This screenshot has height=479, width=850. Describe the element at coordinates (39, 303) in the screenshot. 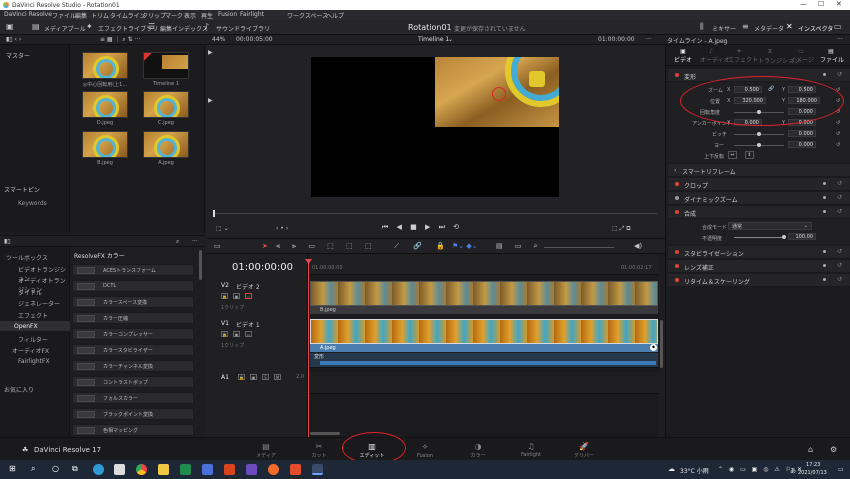

I see `tree-generators: ジェネレーター` at that location.